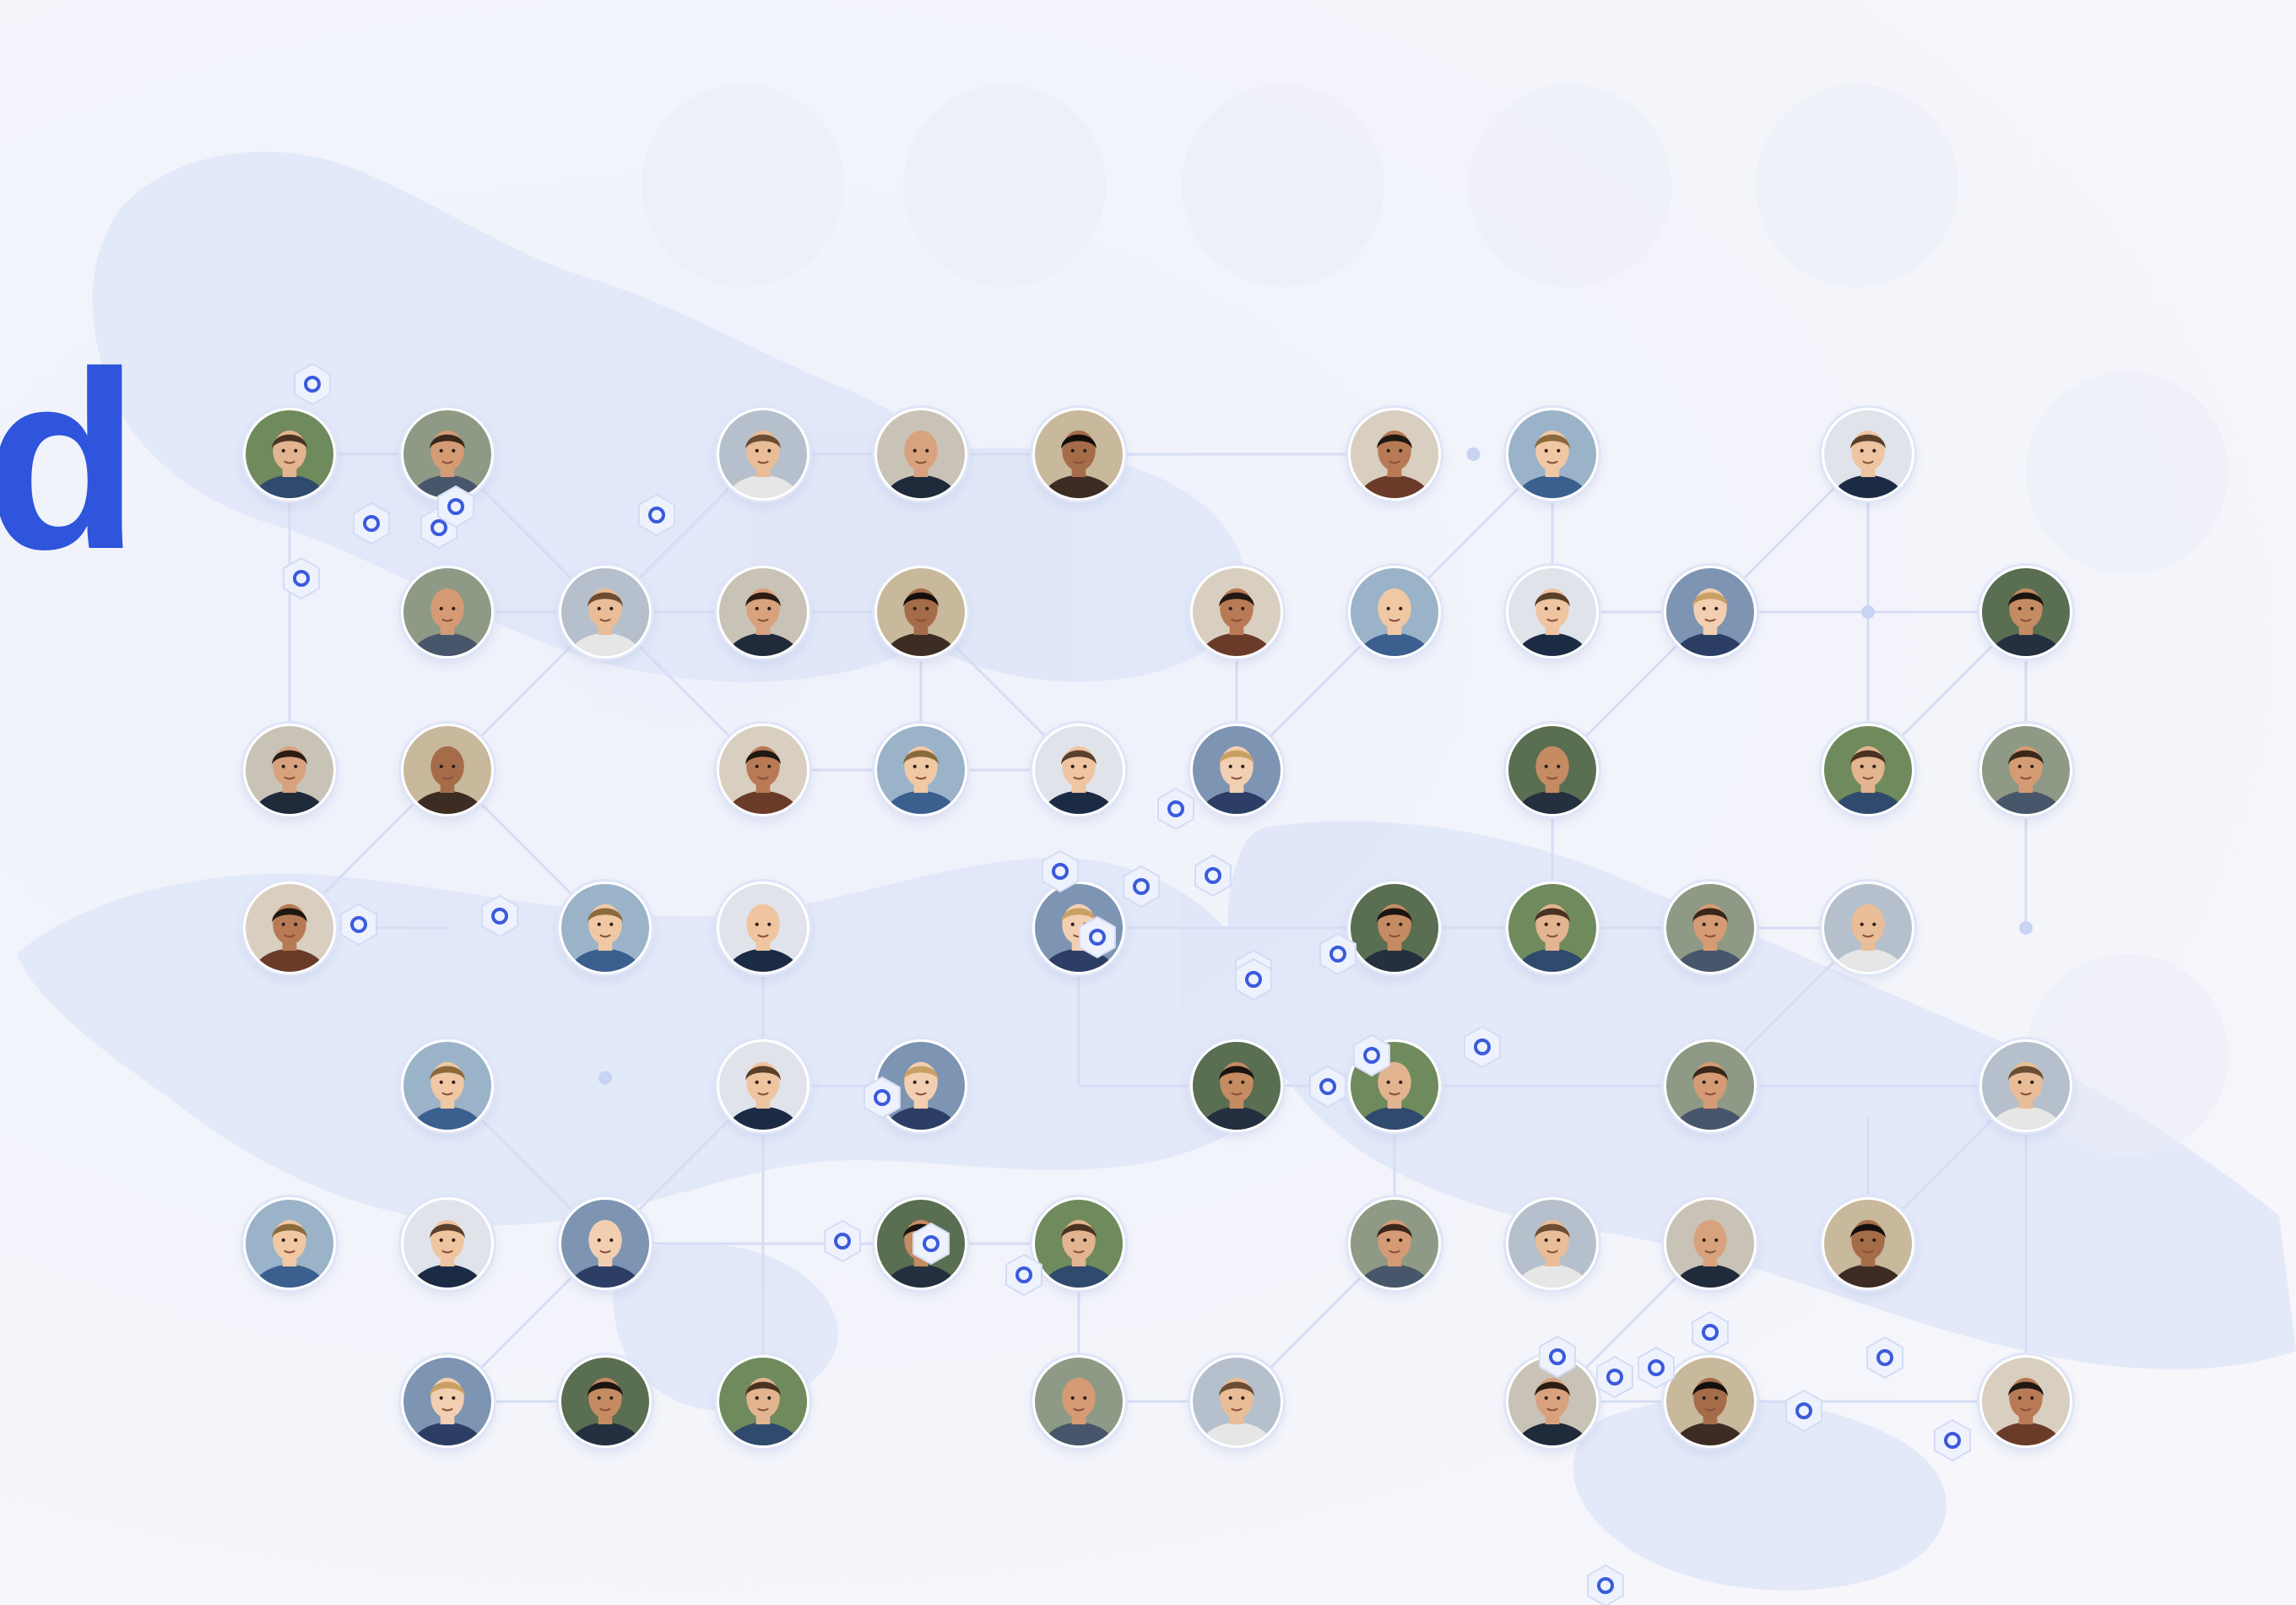  Describe the element at coordinates (69, 460) in the screenshot. I see `heading-fragment: d` at that location.